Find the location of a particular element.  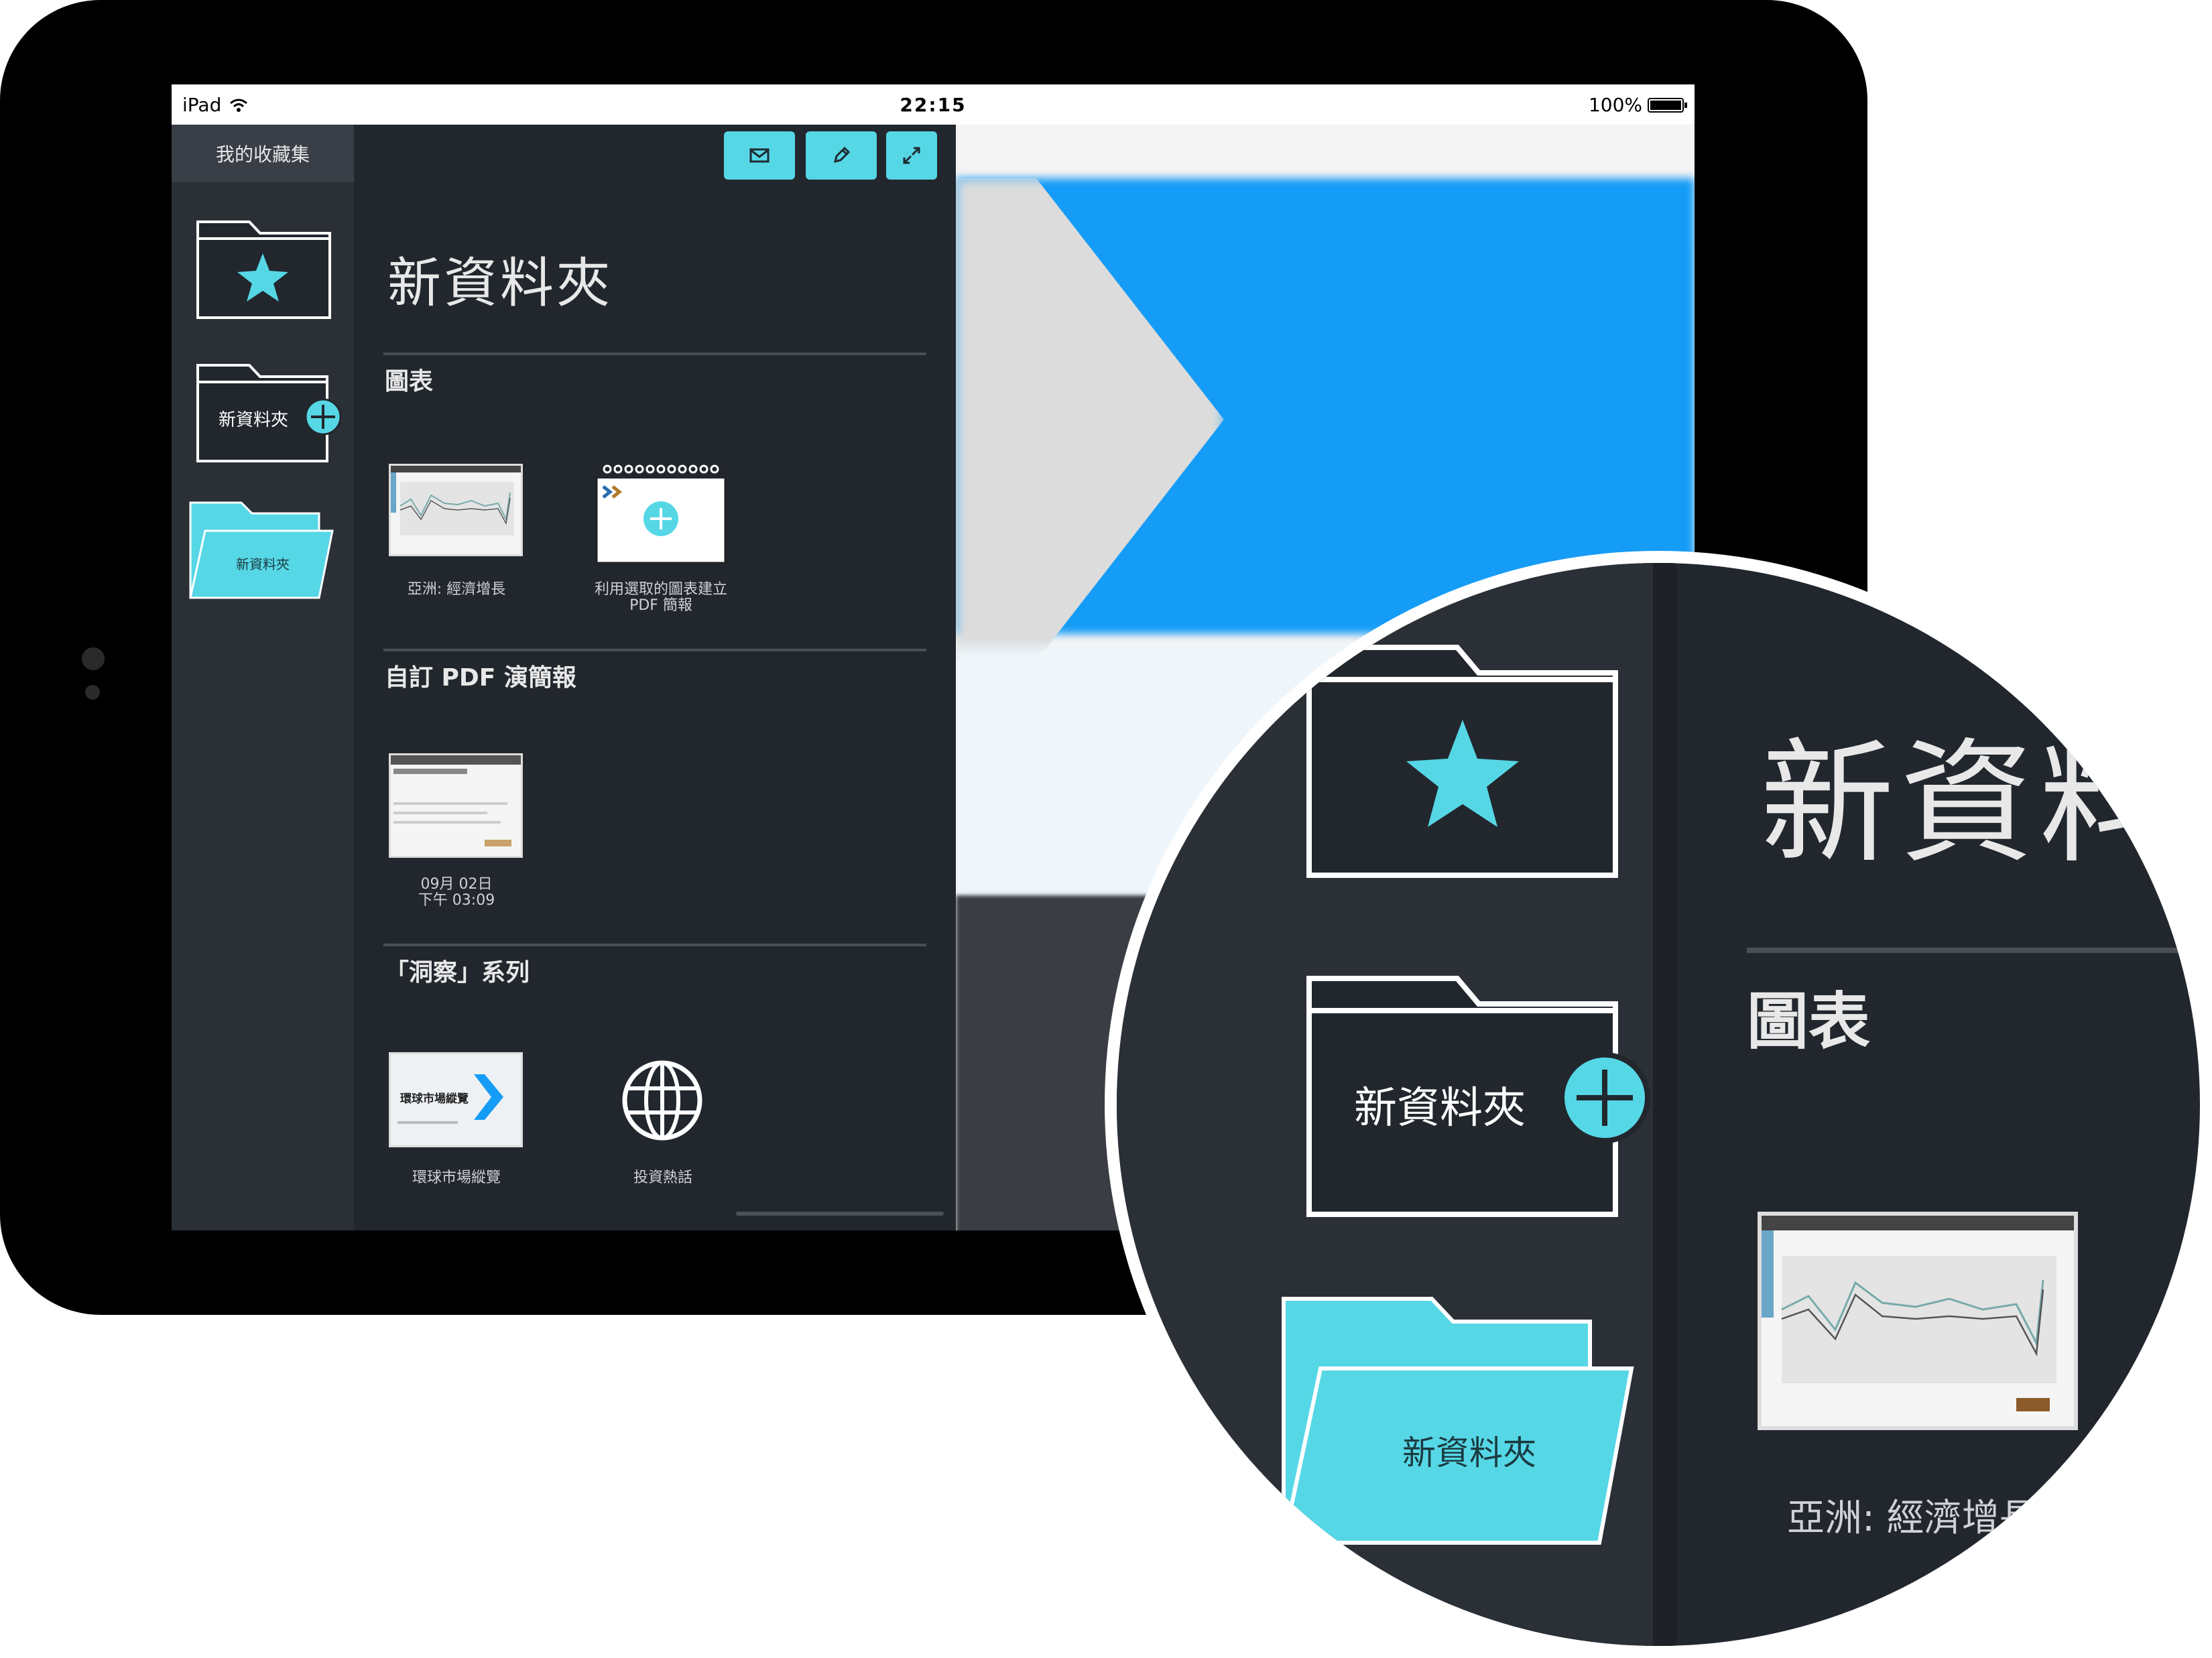

section-title-insights: 「洞察」系列 is located at coordinates (457, 972).